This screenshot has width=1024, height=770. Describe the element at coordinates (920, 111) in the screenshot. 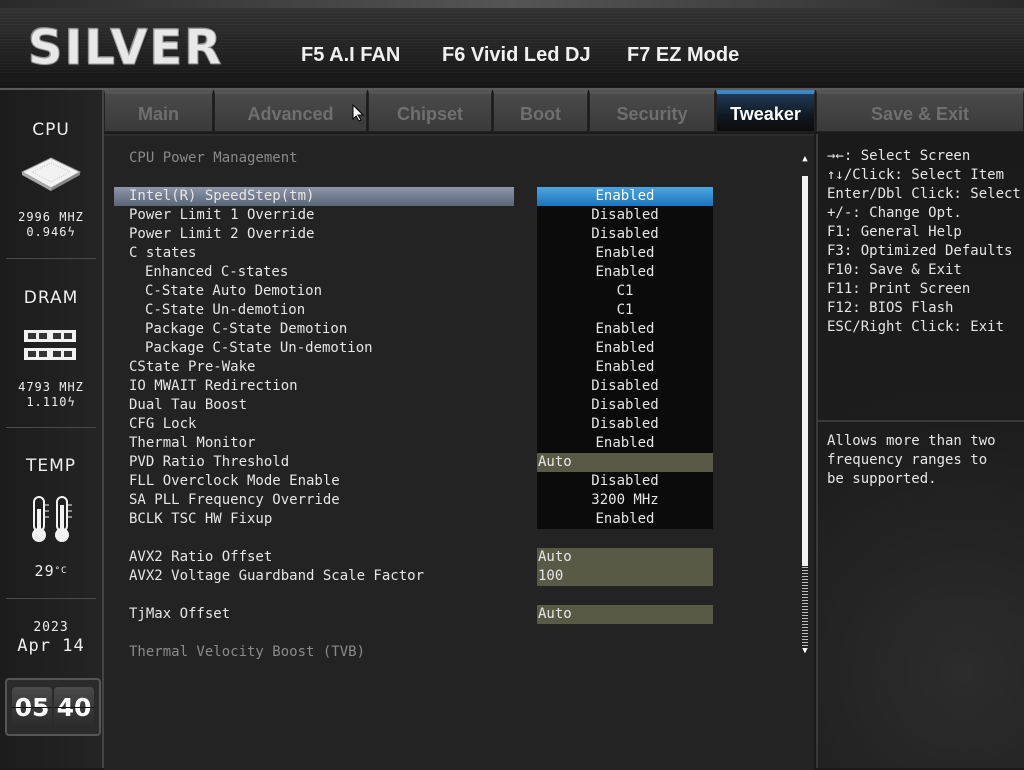

I see `tab-save-exit: Save & Exit` at that location.